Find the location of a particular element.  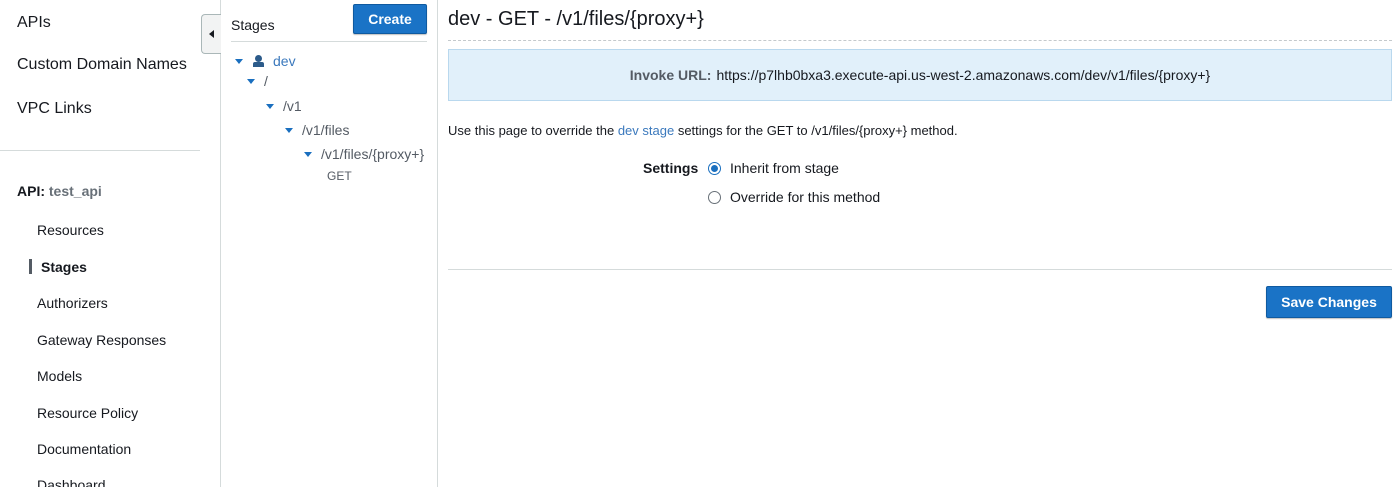

nav-item-authorizers: Authorizers is located at coordinates (72, 303).